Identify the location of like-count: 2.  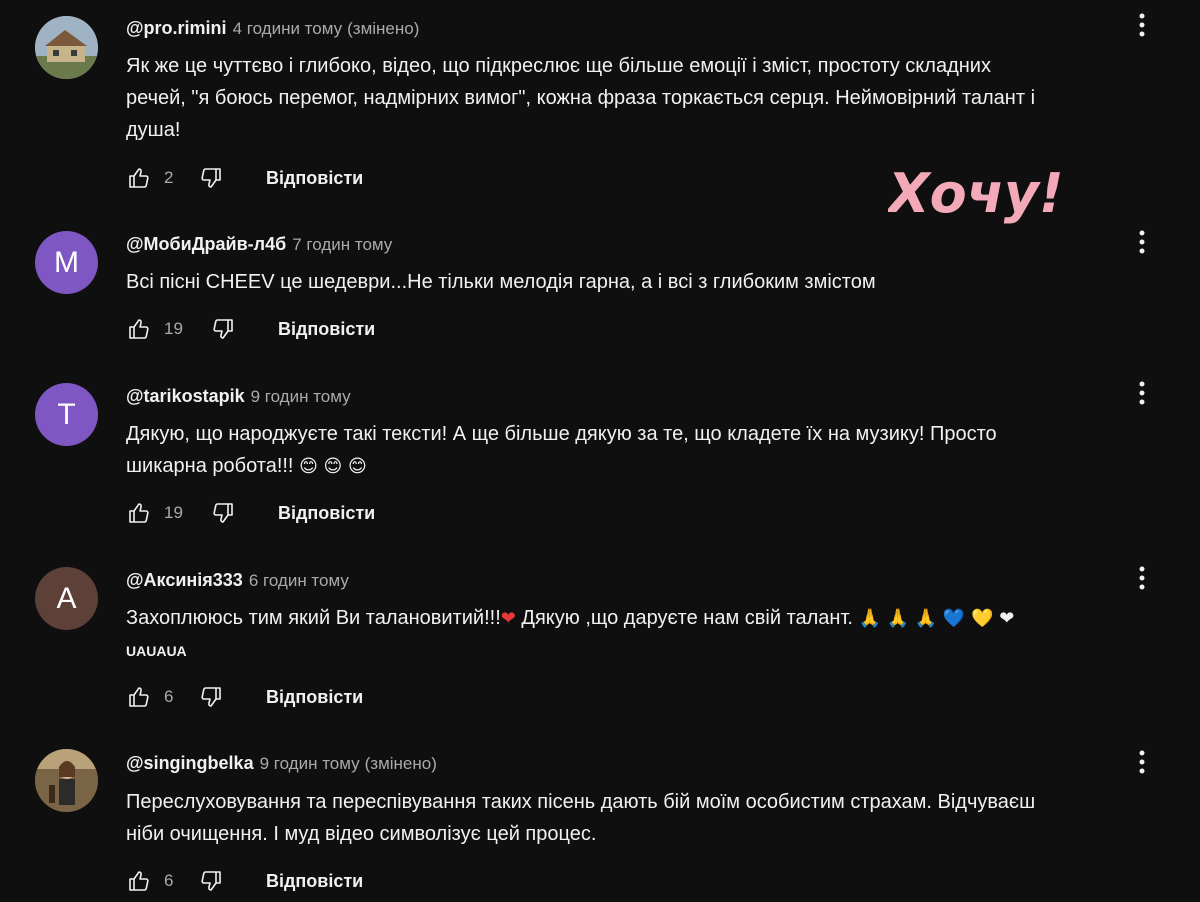
(169, 177).